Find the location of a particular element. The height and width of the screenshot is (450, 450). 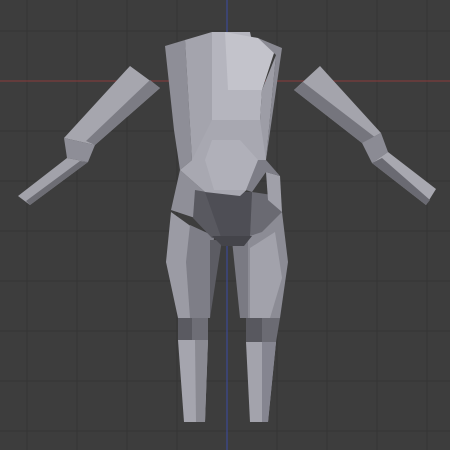

torso is located at coordinates (223, 114).